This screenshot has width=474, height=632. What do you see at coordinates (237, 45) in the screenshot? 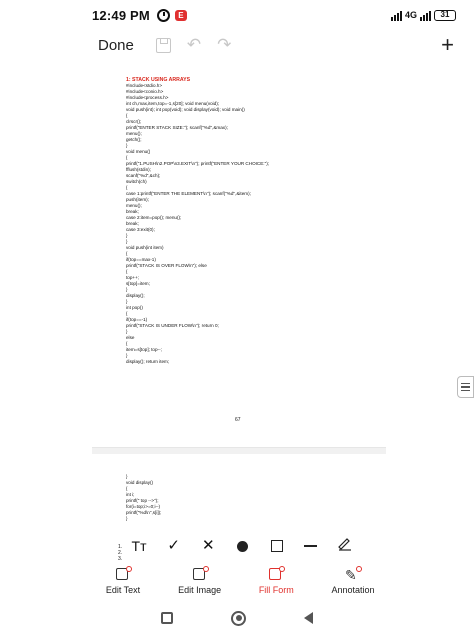
I see `top-toolbar: Done ↶ ↷ +` at bounding box center [237, 45].